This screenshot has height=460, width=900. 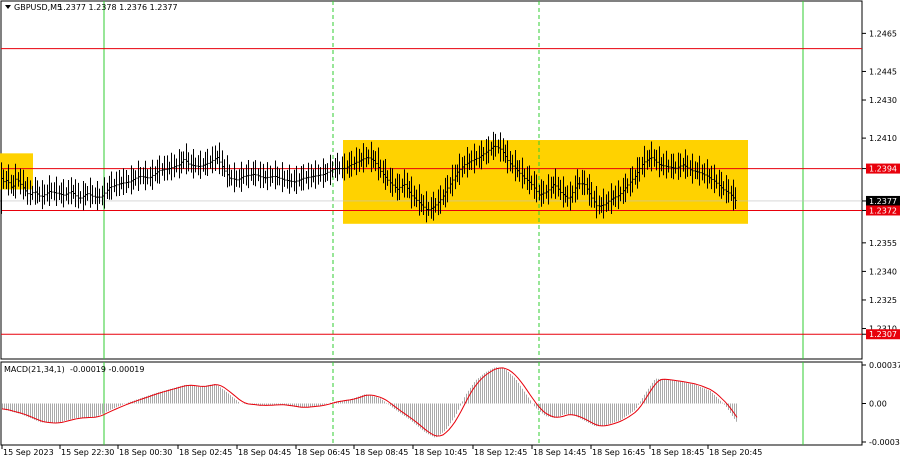 What do you see at coordinates (440, 452) in the screenshot?
I see `time-tick-label: 18 Sep 10:45` at bounding box center [440, 452].